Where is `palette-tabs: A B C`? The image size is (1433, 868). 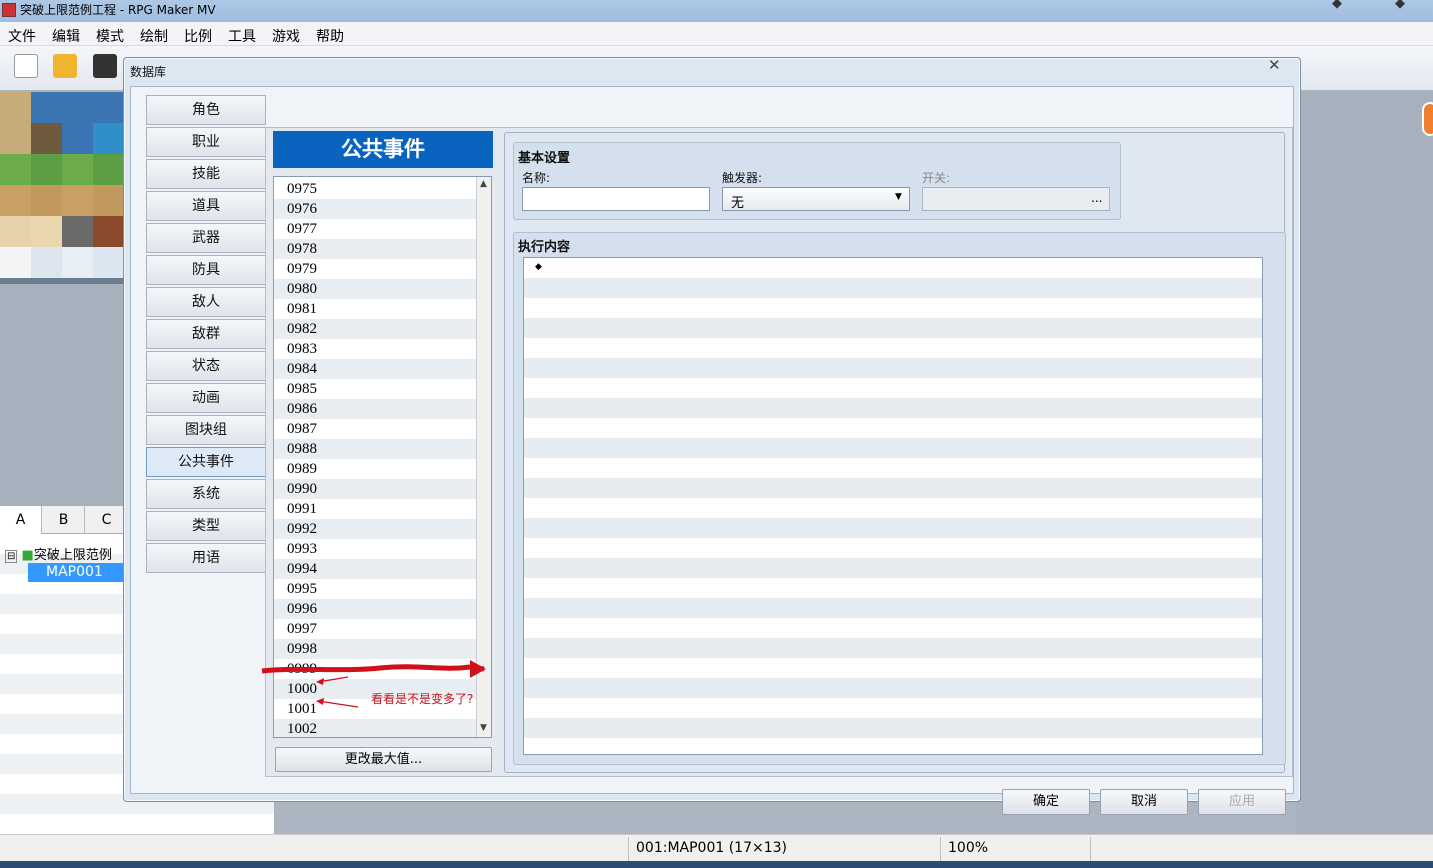
palette-tabs: A B C is located at coordinates (64, 520).